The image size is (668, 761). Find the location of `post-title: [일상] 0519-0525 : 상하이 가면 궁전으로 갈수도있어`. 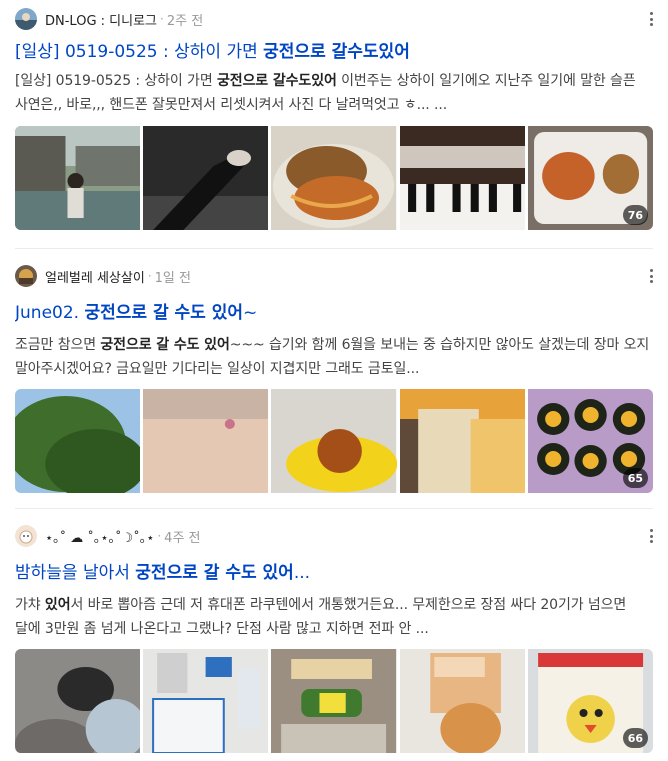

post-title: [일상] 0519-0525 : 상하이 가면 궁전으로 갈수도있어 is located at coordinates (334, 52).